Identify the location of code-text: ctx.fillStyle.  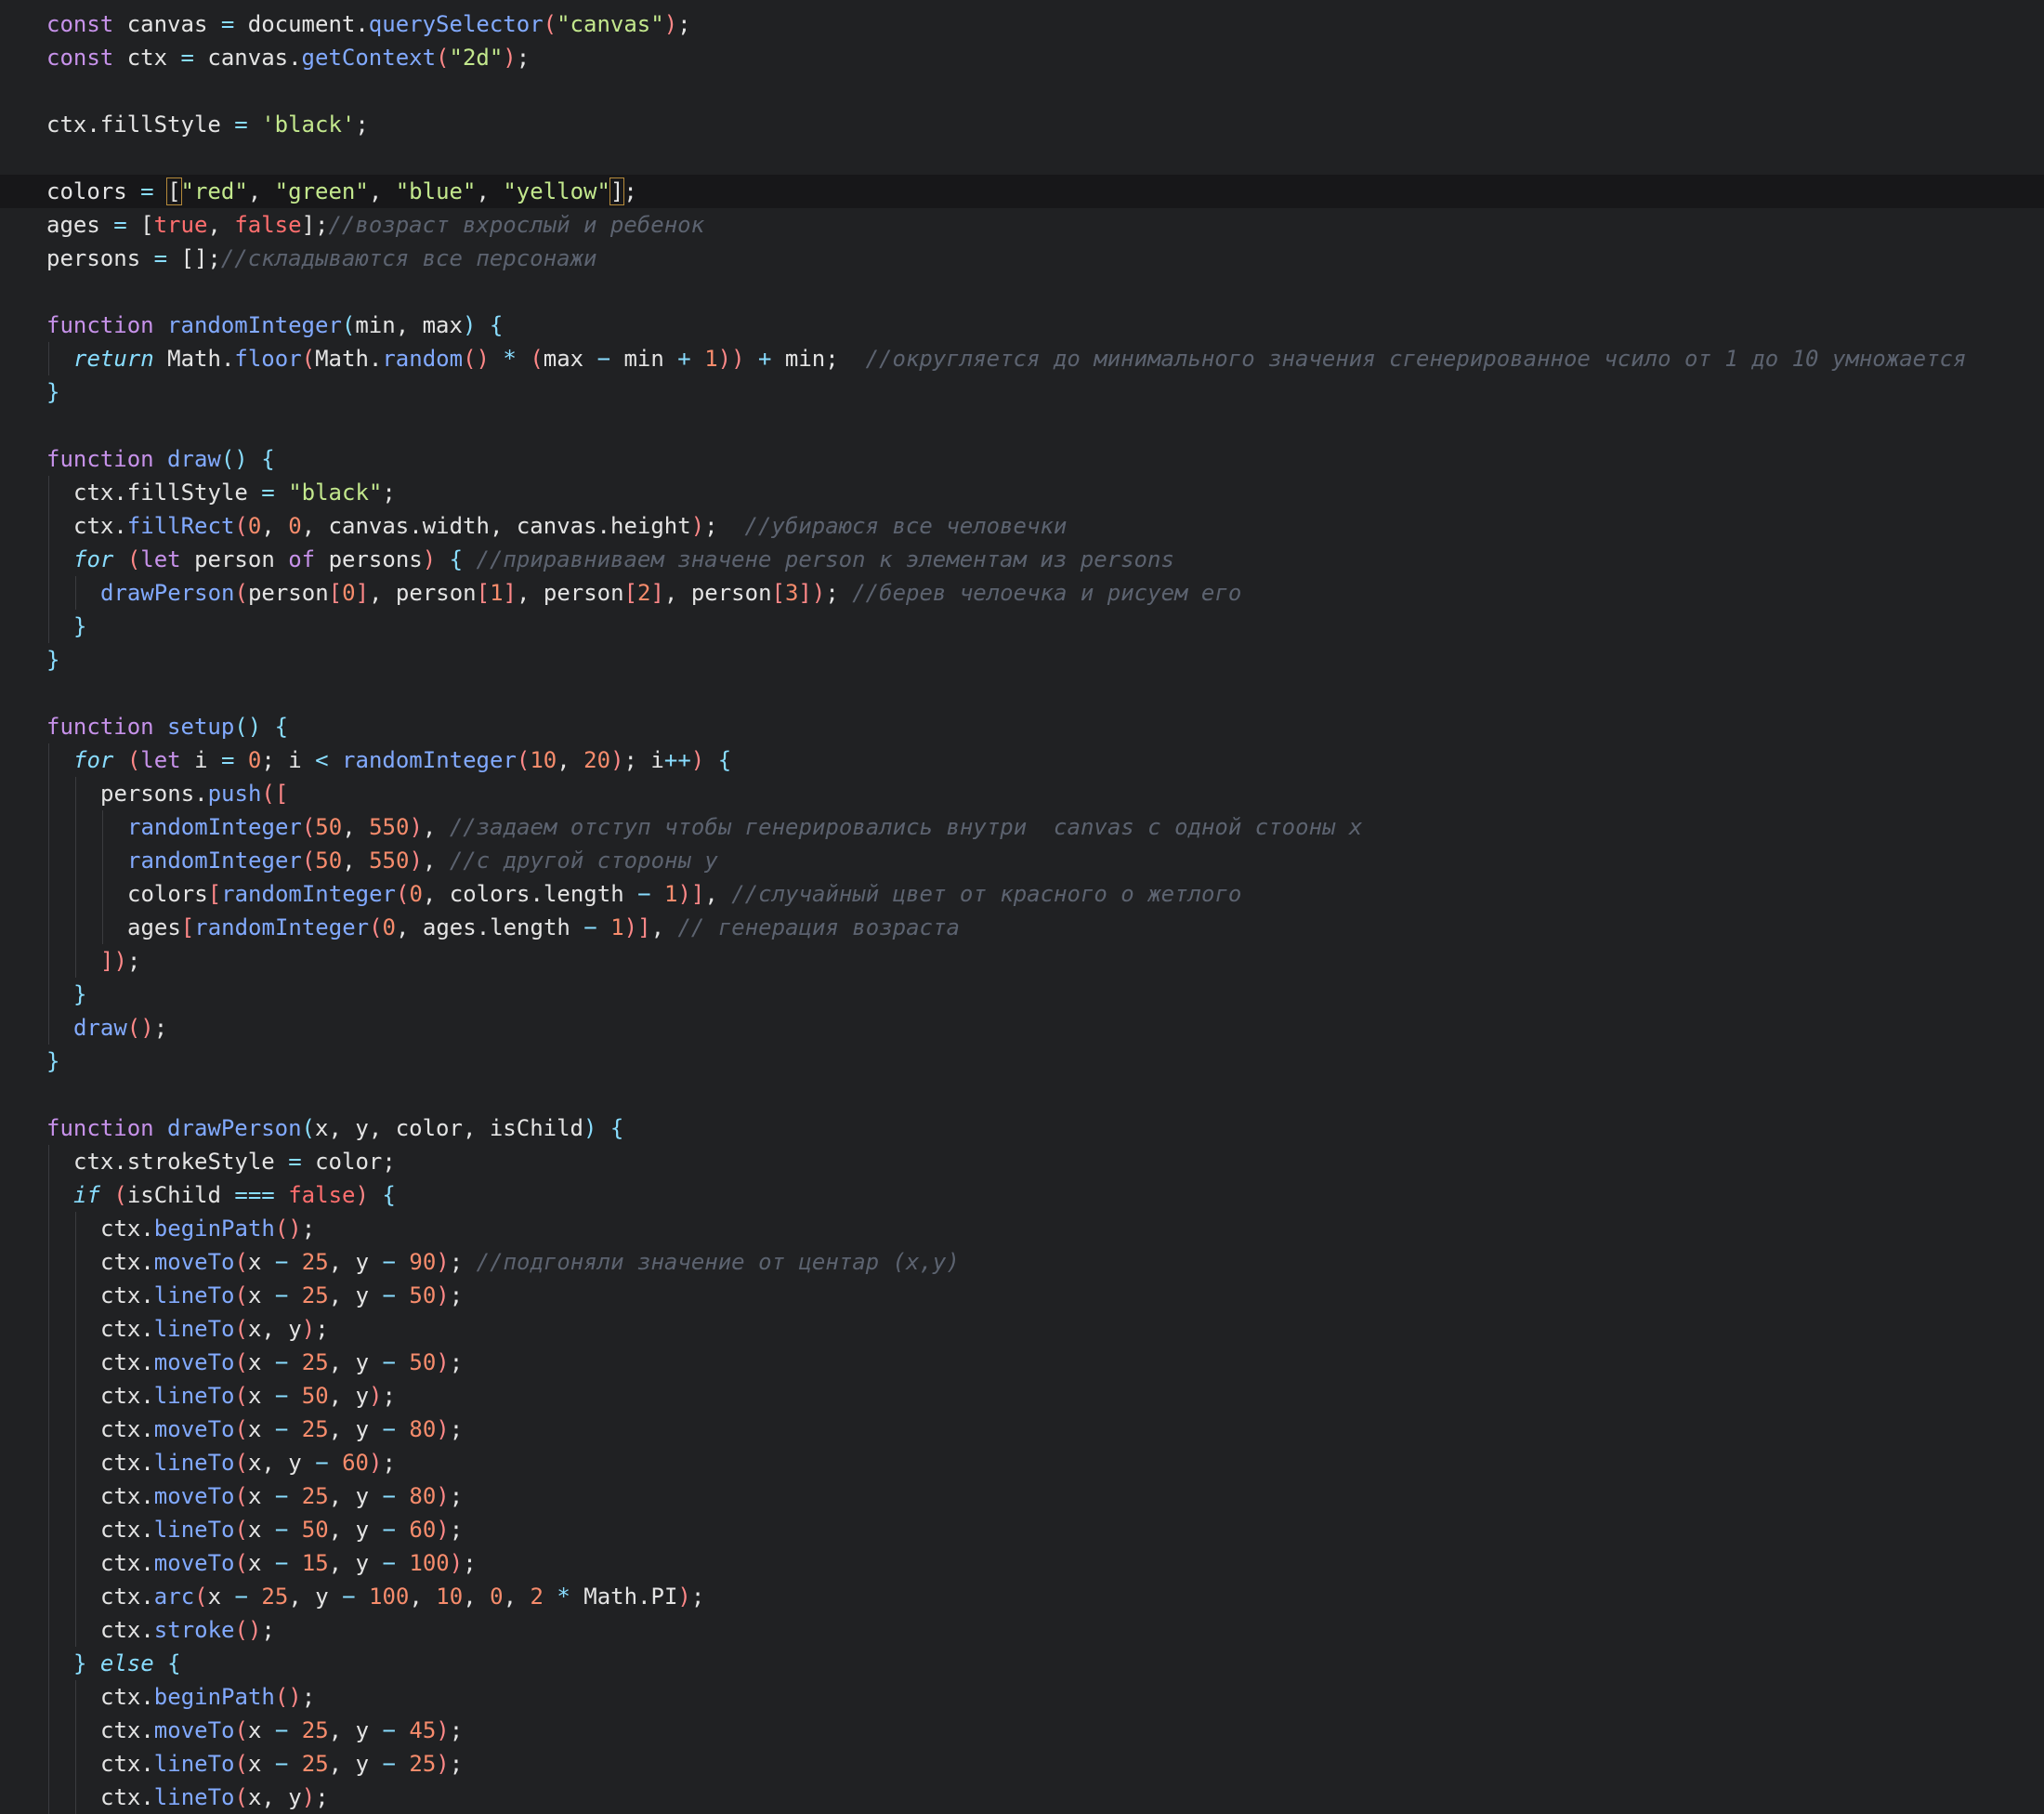
(168, 493).